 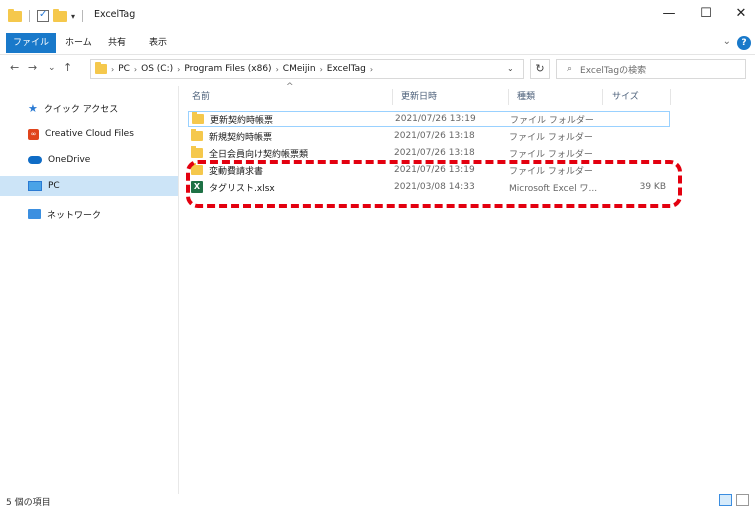 What do you see at coordinates (540, 69) in the screenshot?
I see `refresh-button: ↻` at bounding box center [540, 69].